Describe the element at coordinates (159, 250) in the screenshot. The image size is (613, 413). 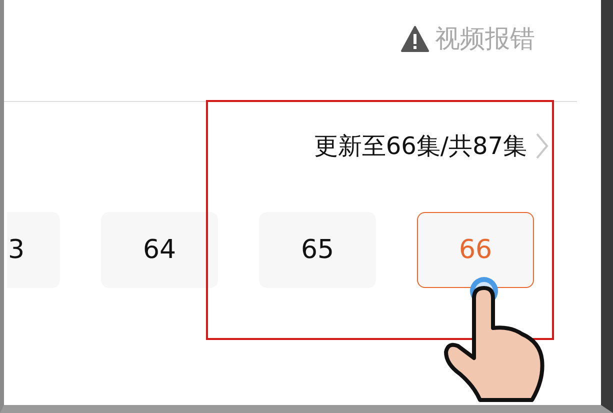
I see `episode-button: 64` at that location.